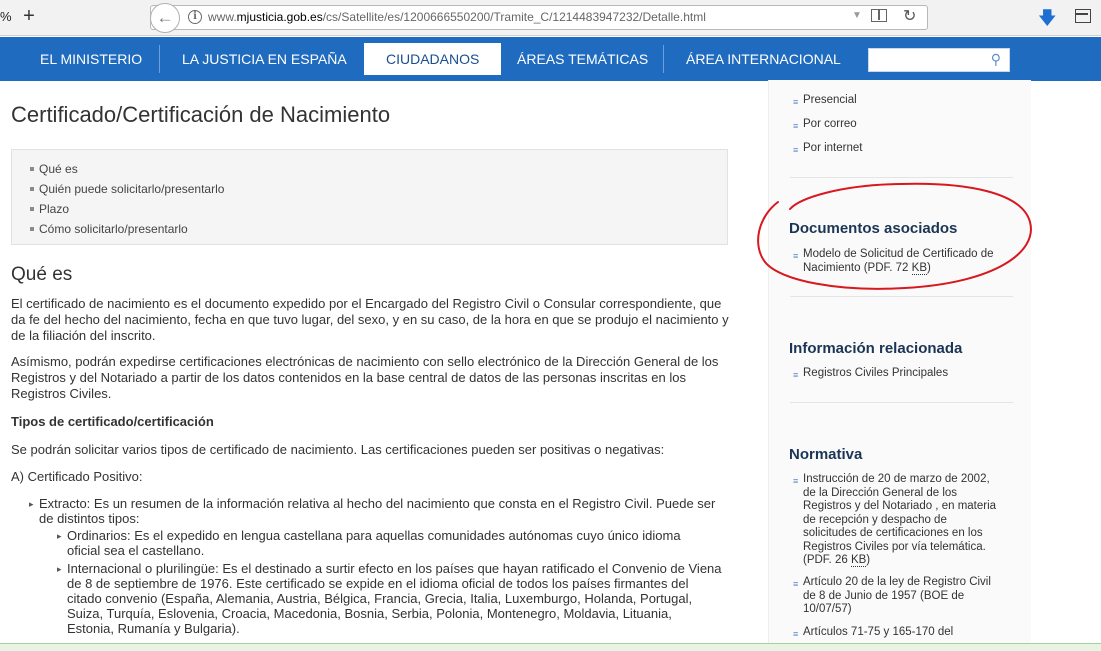 The width and height of the screenshot is (1101, 651). Describe the element at coordinates (6, 16) in the screenshot. I see `tab-fragment: %` at that location.